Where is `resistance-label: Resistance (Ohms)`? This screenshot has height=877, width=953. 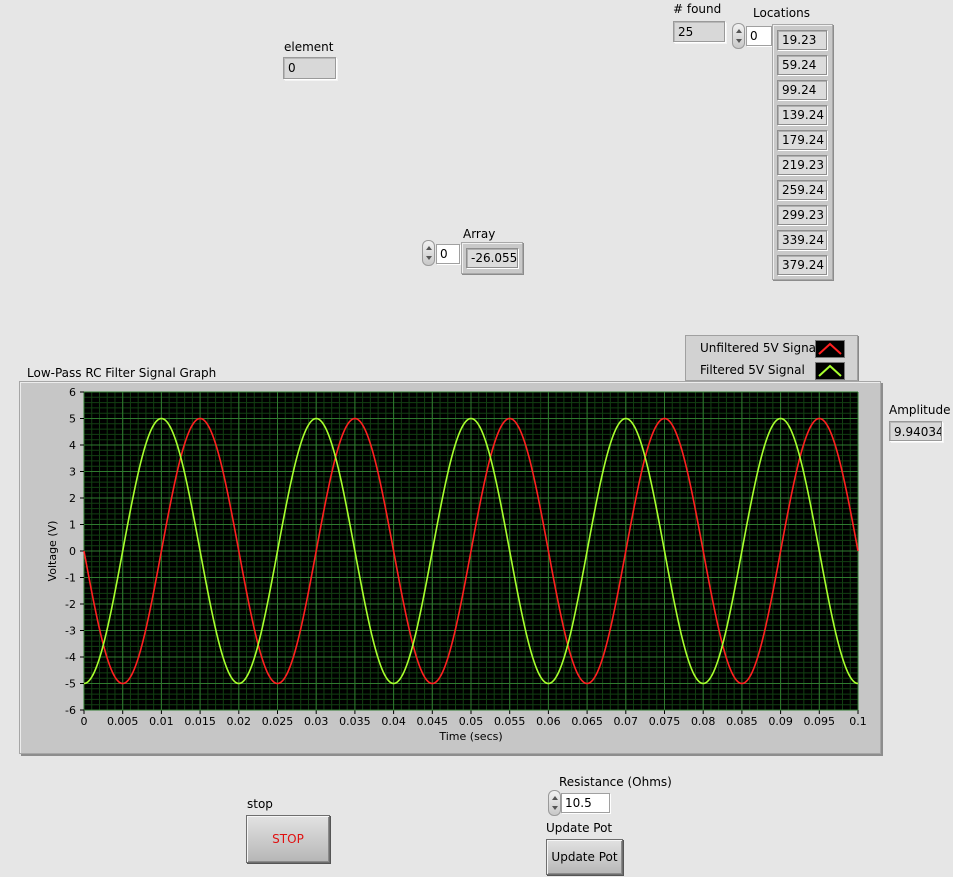 resistance-label: Resistance (Ohms) is located at coordinates (615, 782).